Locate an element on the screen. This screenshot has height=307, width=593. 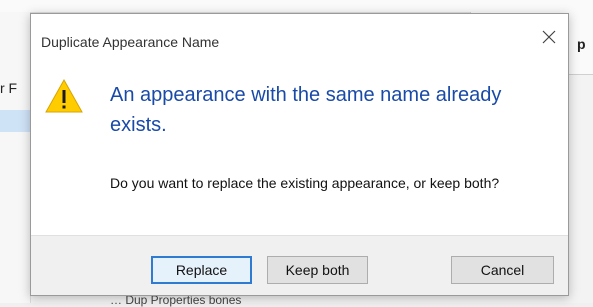
close-button is located at coordinates (549, 37).